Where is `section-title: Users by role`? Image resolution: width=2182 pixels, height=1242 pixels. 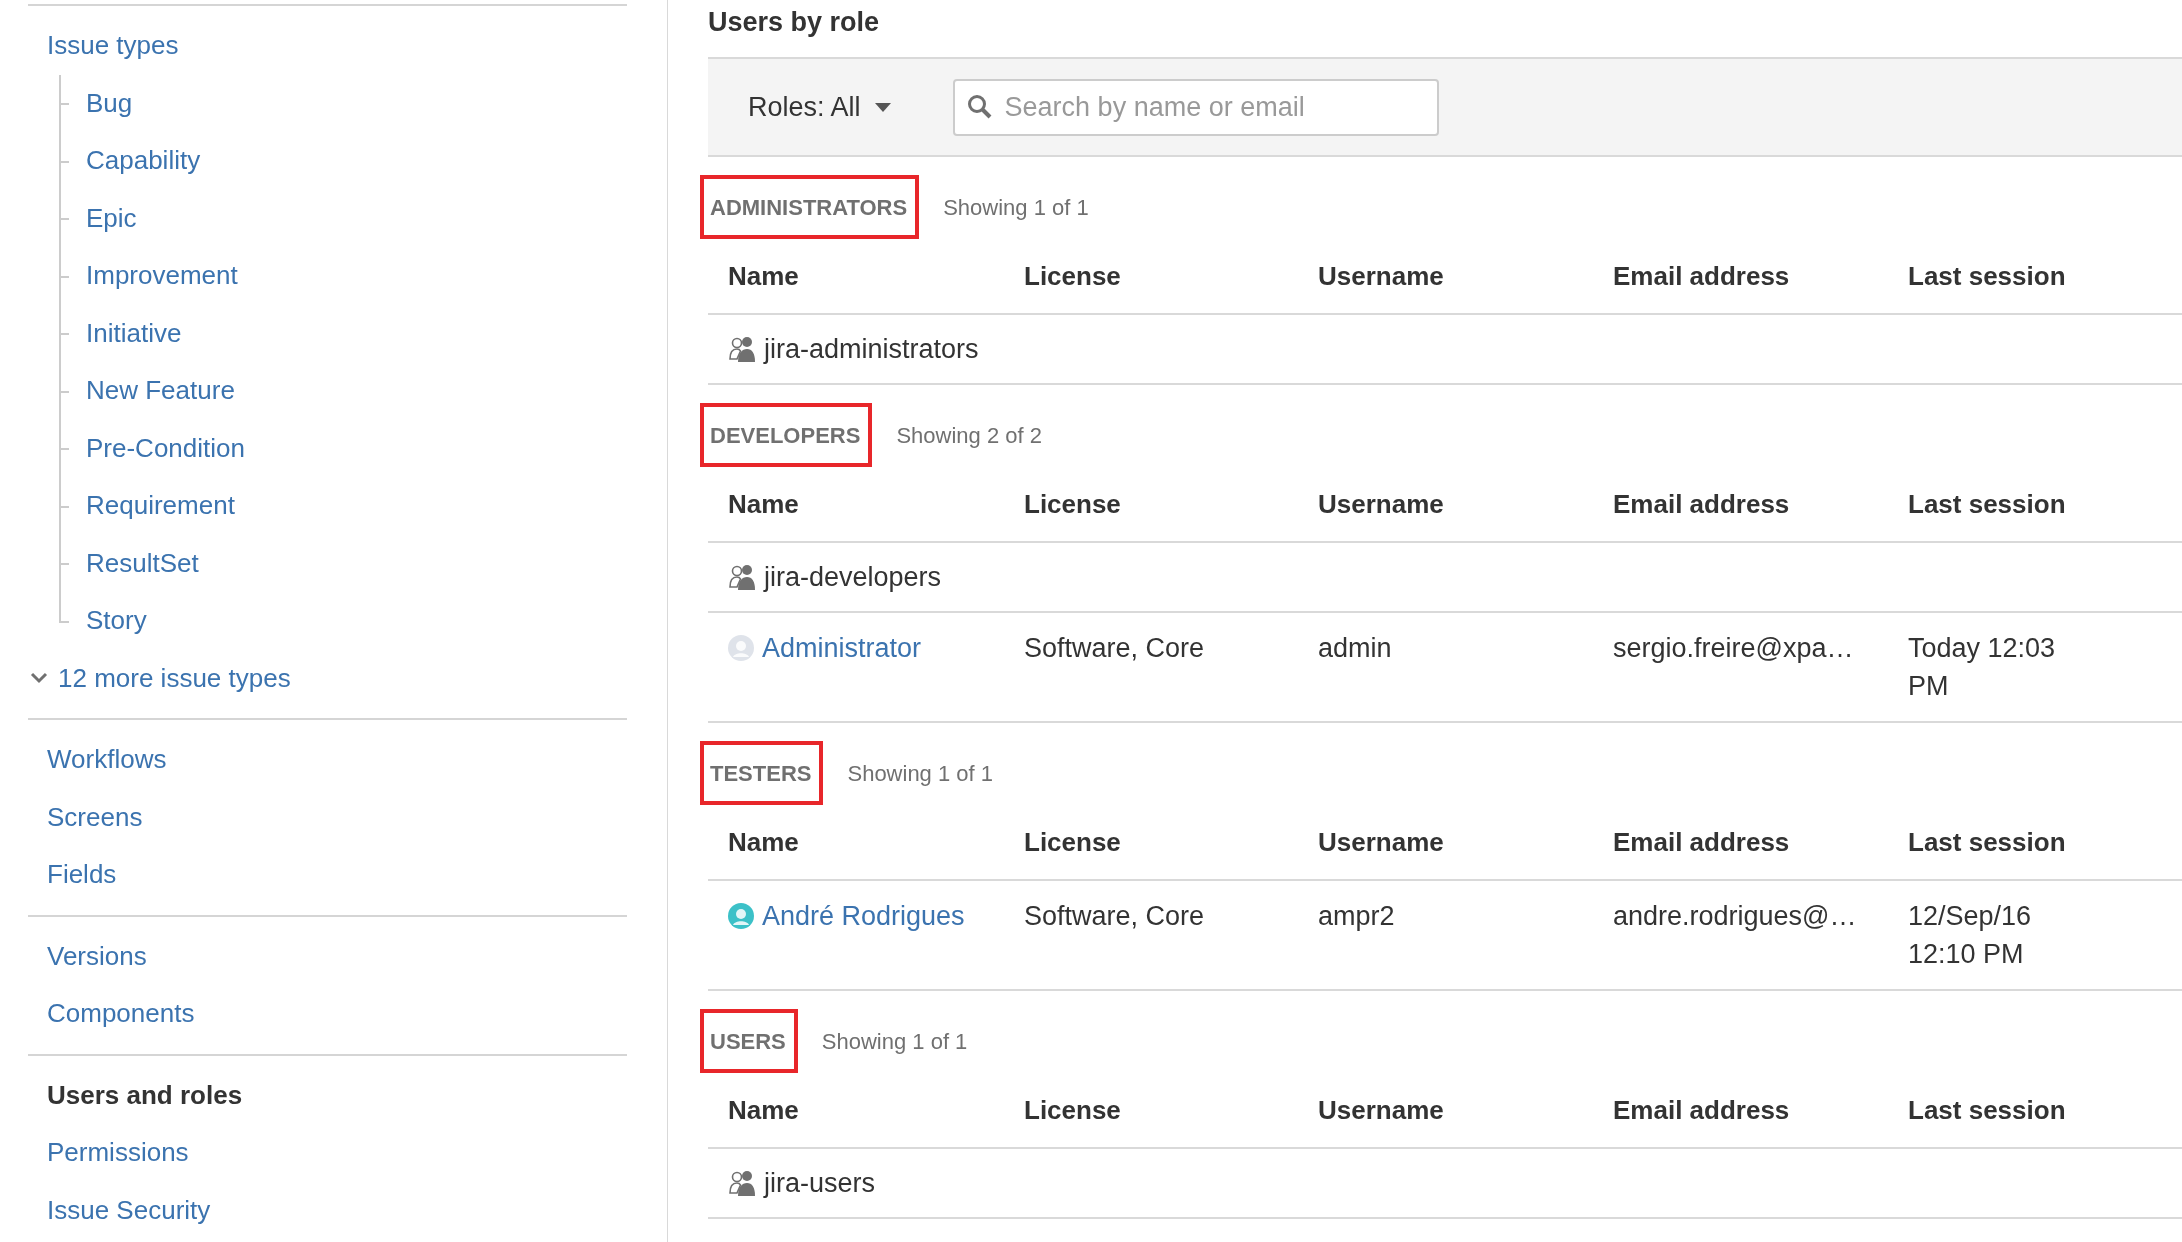
section-title: Users by role is located at coordinates (794, 22).